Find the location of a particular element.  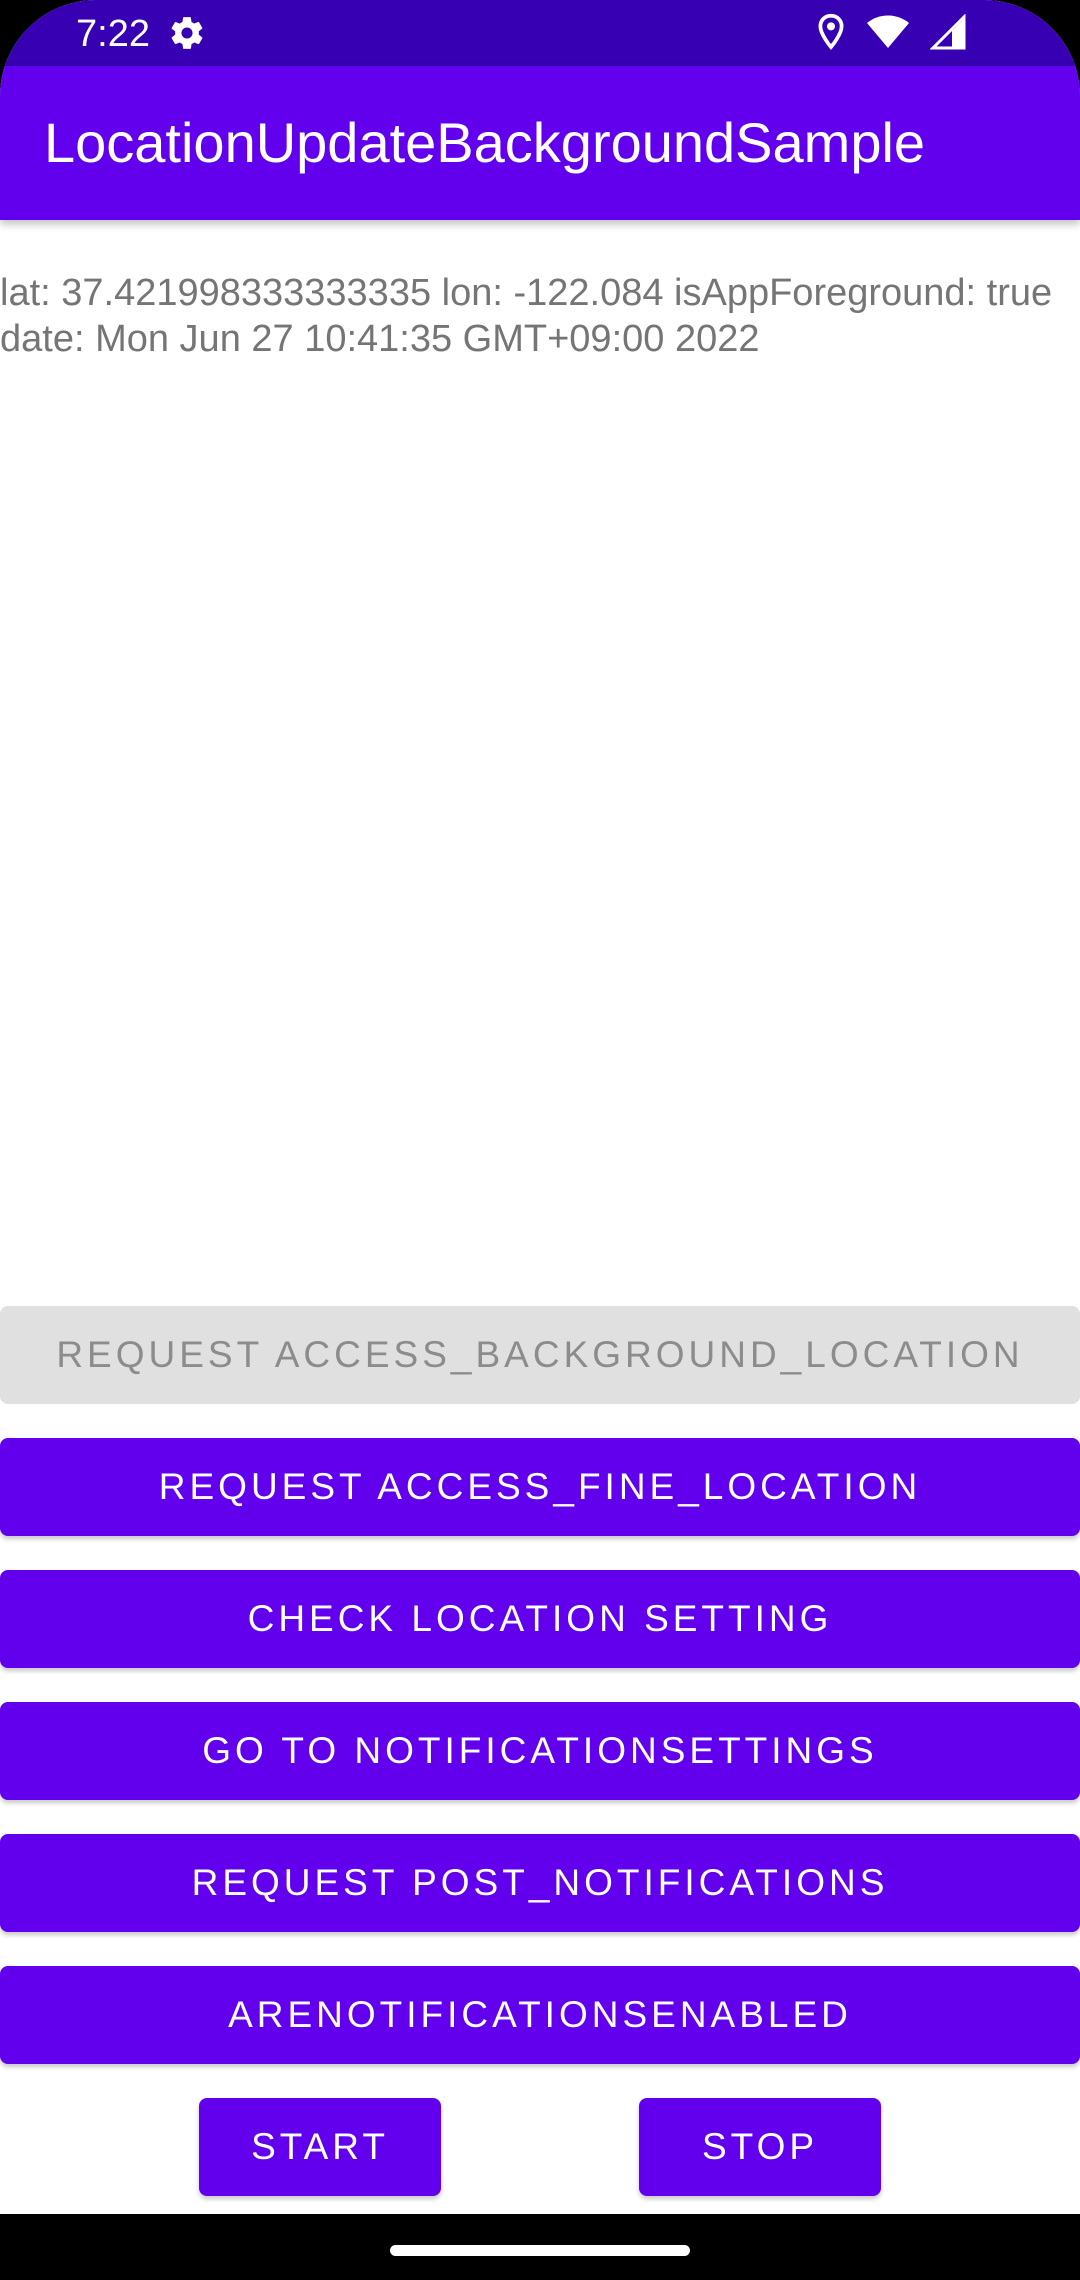

status-icons is located at coordinates (891, 34).